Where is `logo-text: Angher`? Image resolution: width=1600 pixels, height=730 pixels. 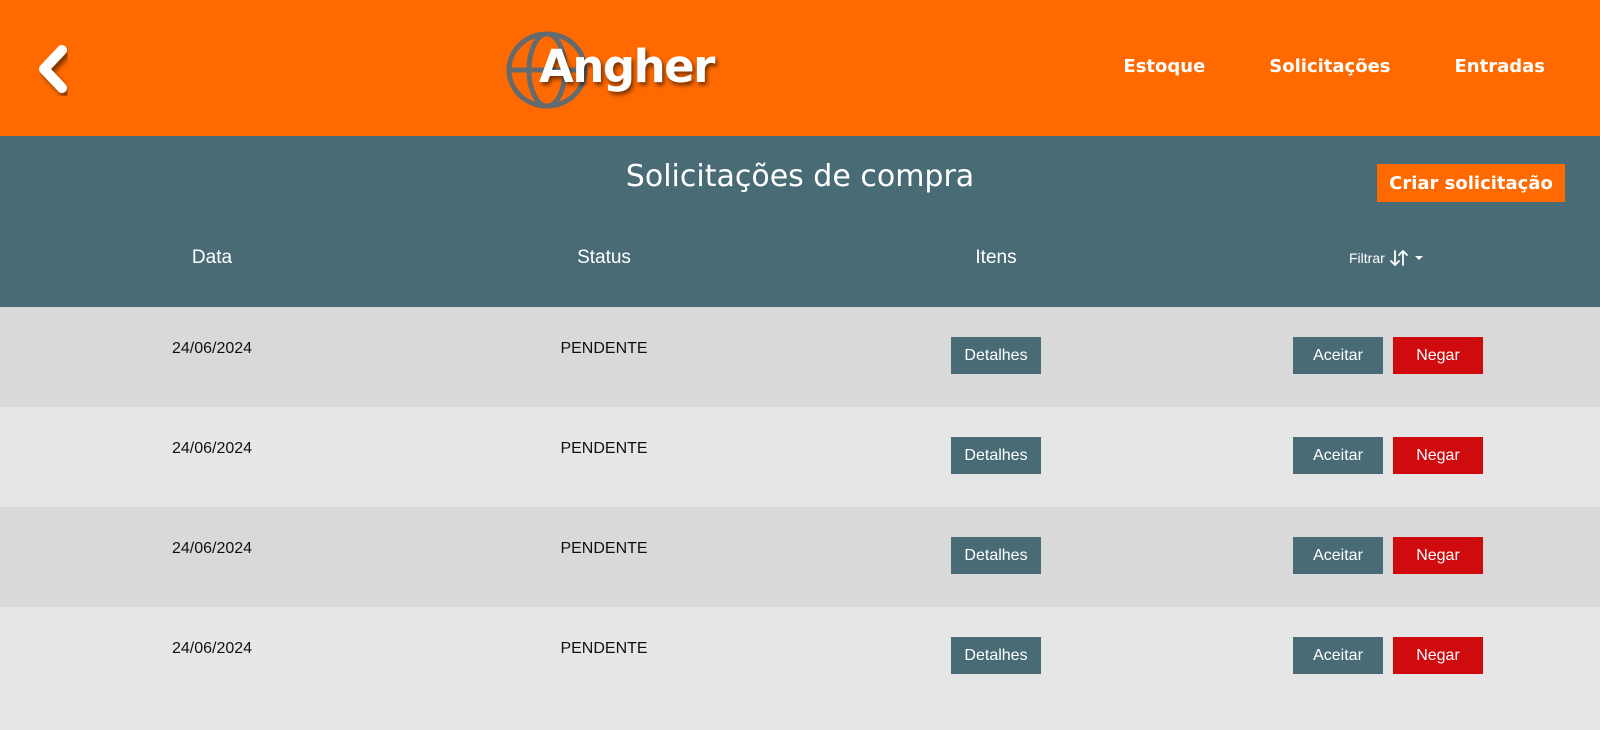
logo-text: Angher is located at coordinates (627, 66).